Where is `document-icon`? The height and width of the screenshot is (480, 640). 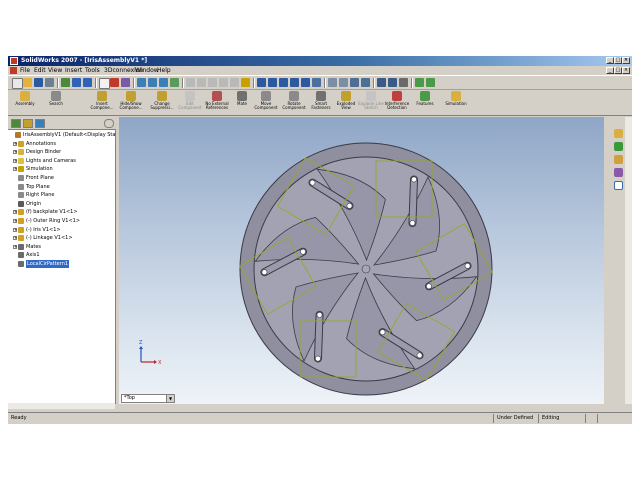
document-icon is located at coordinates (13, 70).